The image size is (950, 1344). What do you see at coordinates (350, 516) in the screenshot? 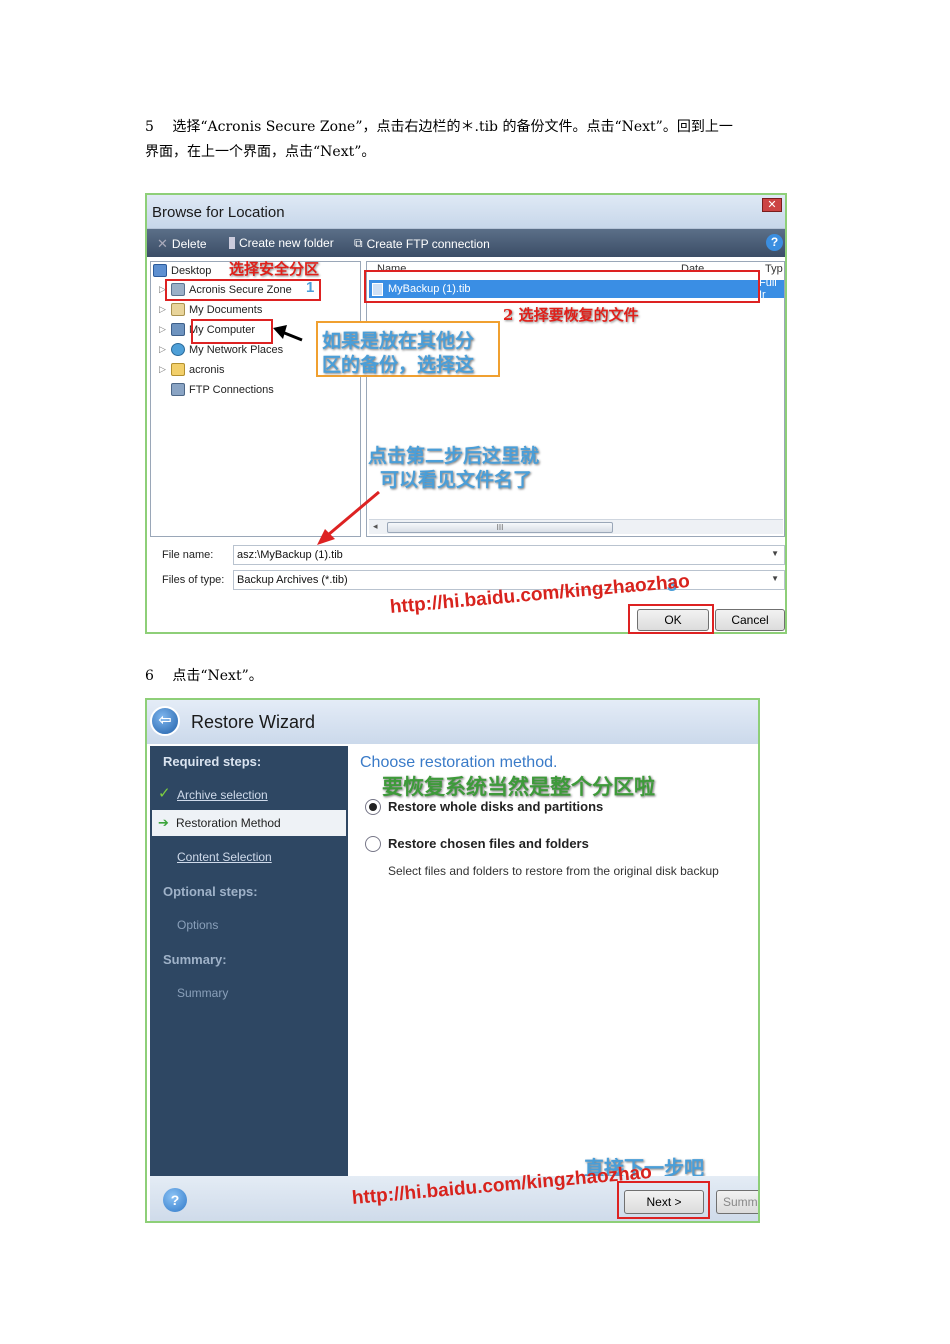
I see `arrow-to-file-name` at bounding box center [350, 516].